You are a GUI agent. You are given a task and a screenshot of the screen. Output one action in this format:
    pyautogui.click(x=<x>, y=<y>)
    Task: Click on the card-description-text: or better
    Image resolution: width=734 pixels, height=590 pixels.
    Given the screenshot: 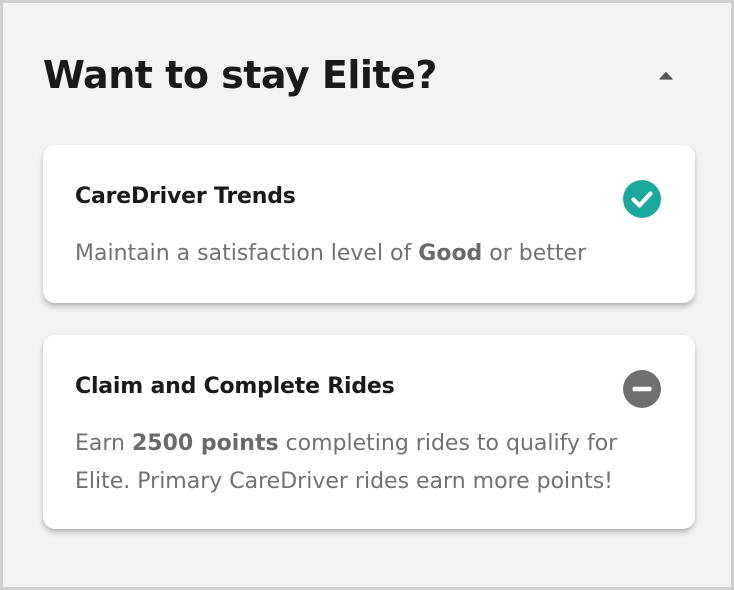 What is the action you would take?
    pyautogui.click(x=534, y=253)
    